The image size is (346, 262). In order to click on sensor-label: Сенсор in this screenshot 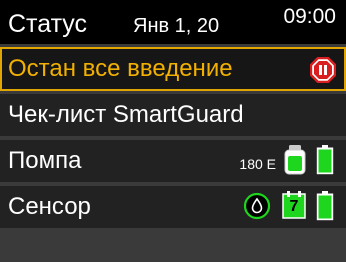, I will do `click(49, 206)`.